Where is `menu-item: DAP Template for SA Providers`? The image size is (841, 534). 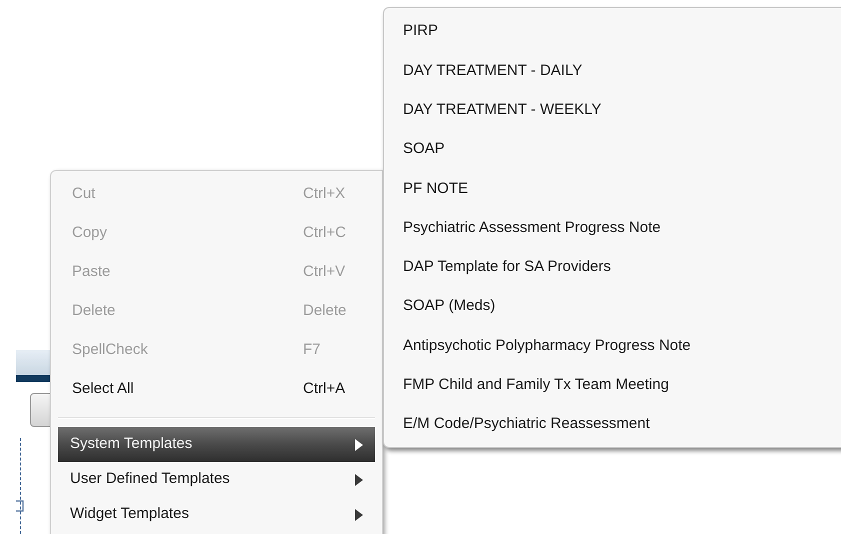
menu-item: DAP Template for SA Providers is located at coordinates (612, 268).